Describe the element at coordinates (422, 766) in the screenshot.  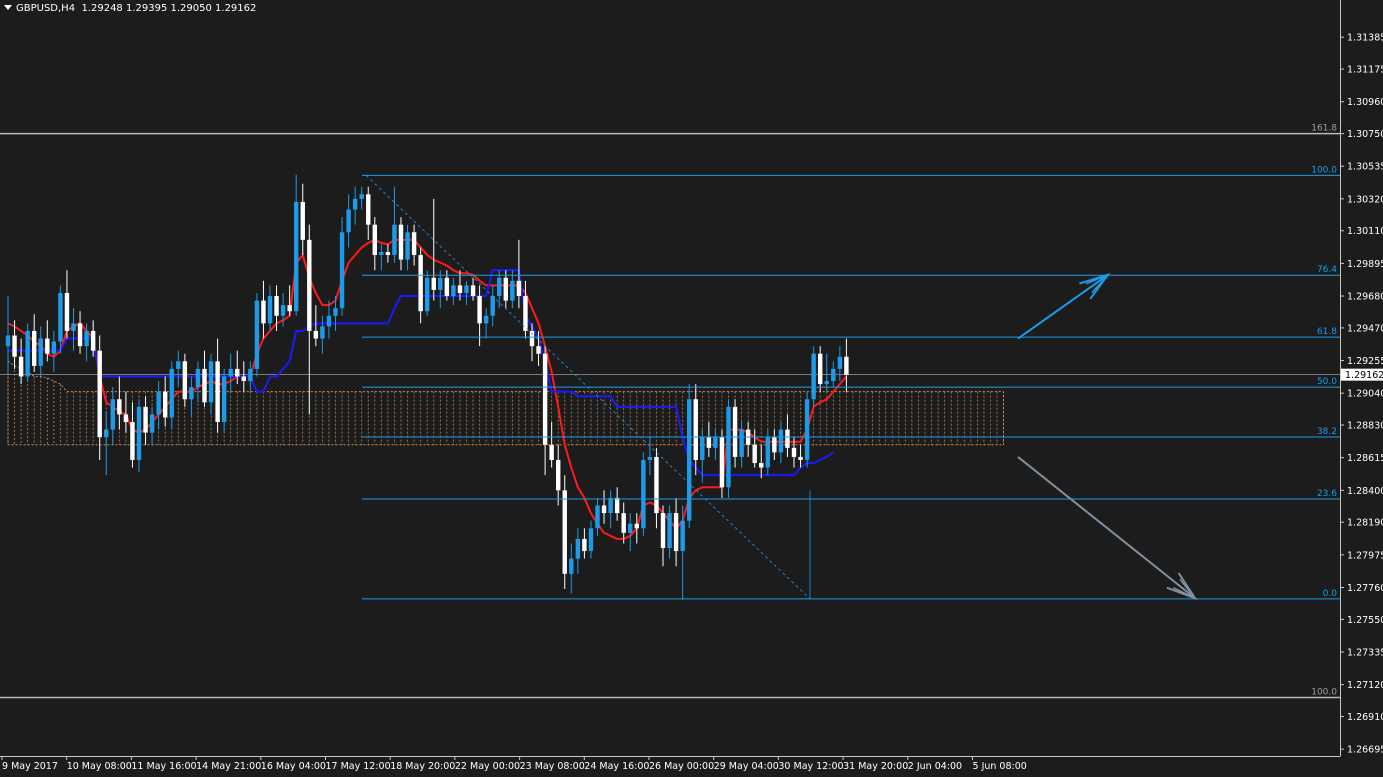
I see `time-tick-label: 18 May 20:00` at that location.